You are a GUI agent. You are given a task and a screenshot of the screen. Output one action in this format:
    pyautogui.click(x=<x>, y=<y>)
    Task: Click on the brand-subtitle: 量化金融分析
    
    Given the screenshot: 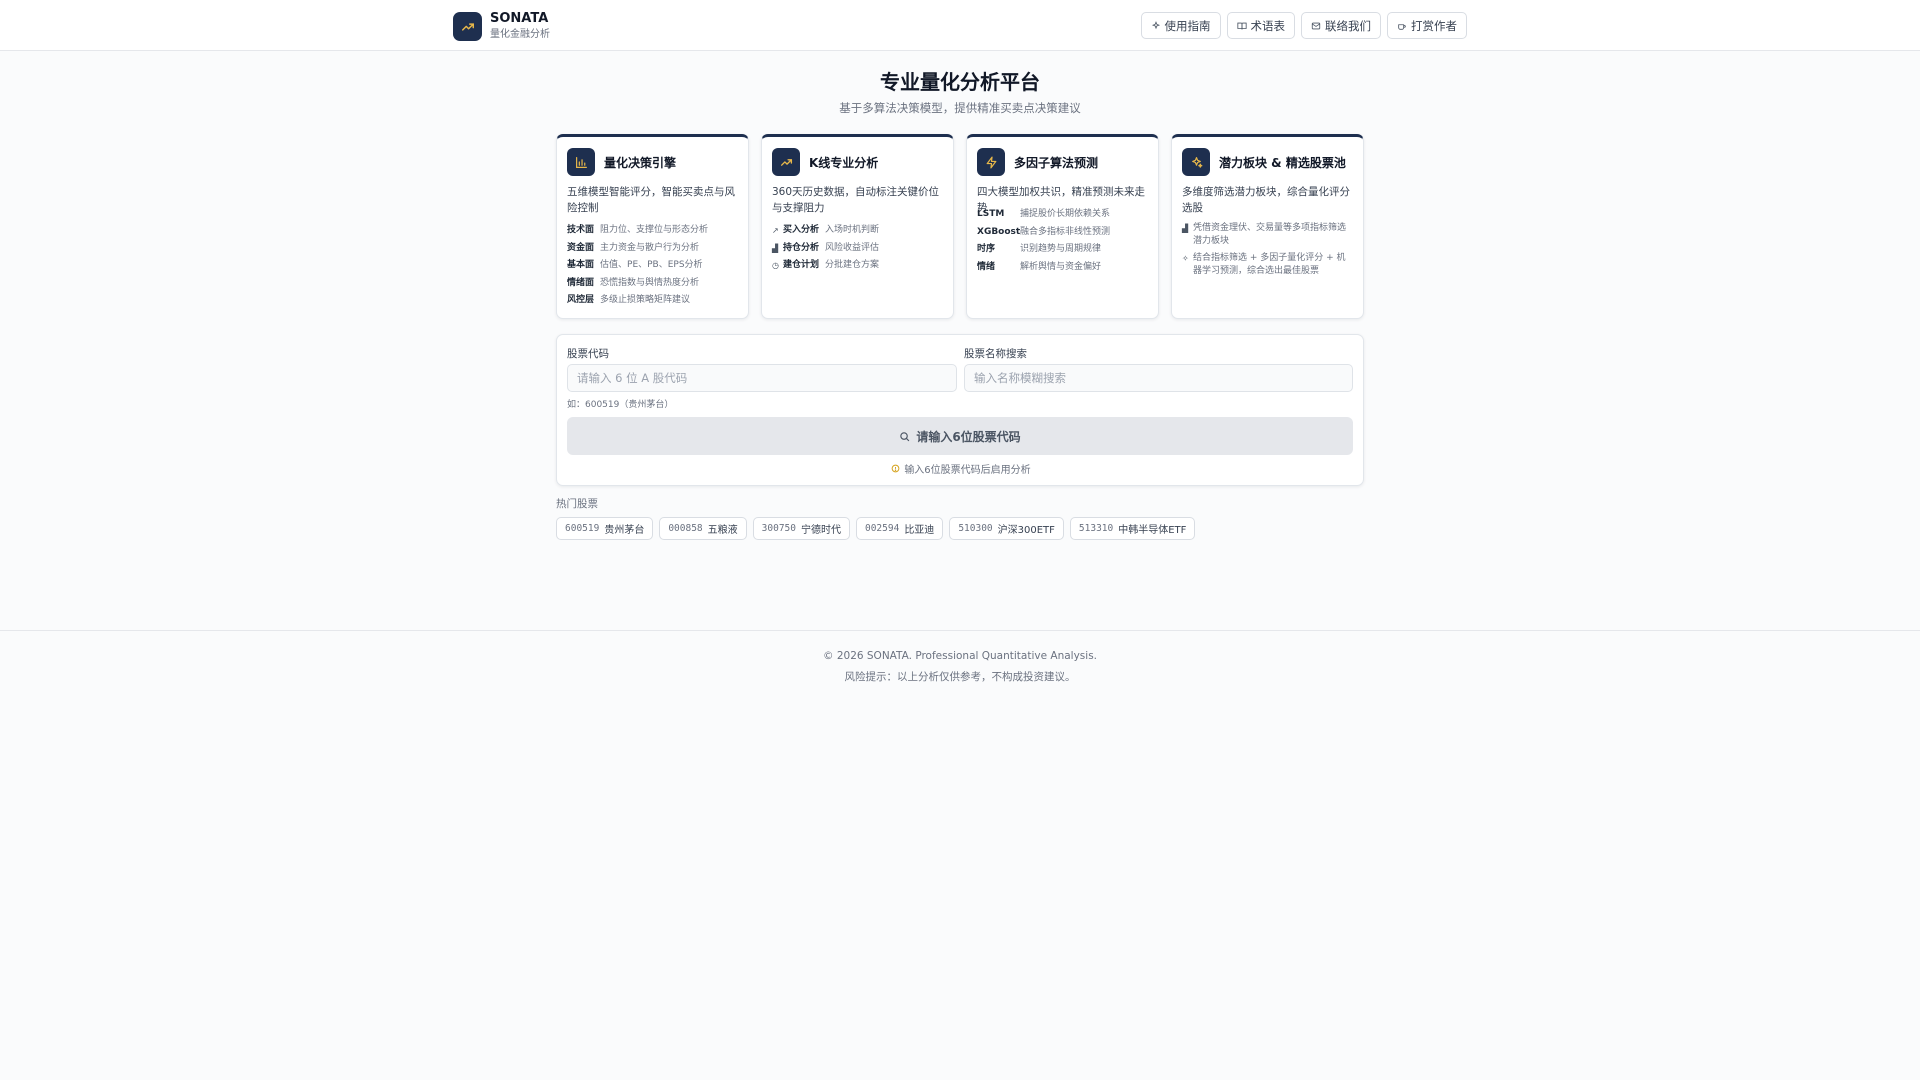 What is the action you would take?
    pyautogui.click(x=520, y=34)
    